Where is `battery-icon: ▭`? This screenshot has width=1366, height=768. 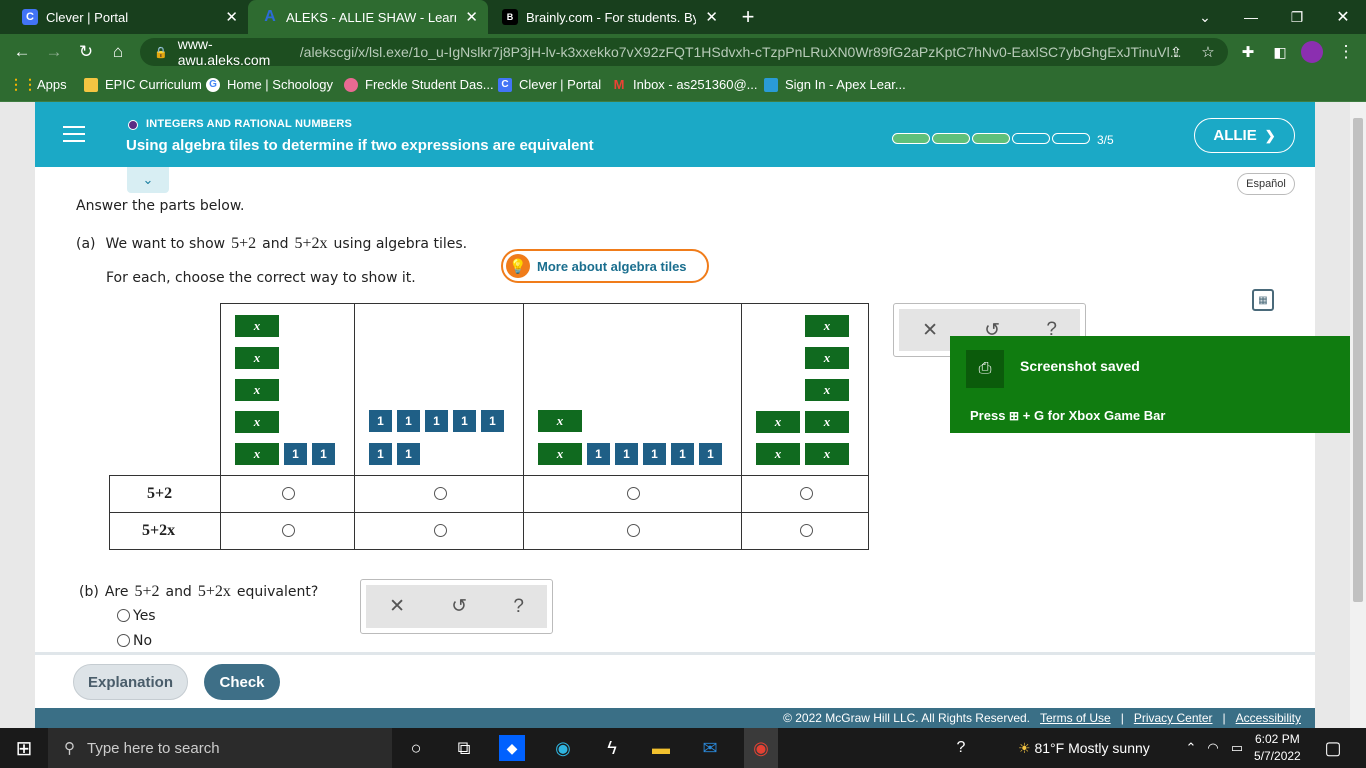 battery-icon: ▭ is located at coordinates (1237, 748).